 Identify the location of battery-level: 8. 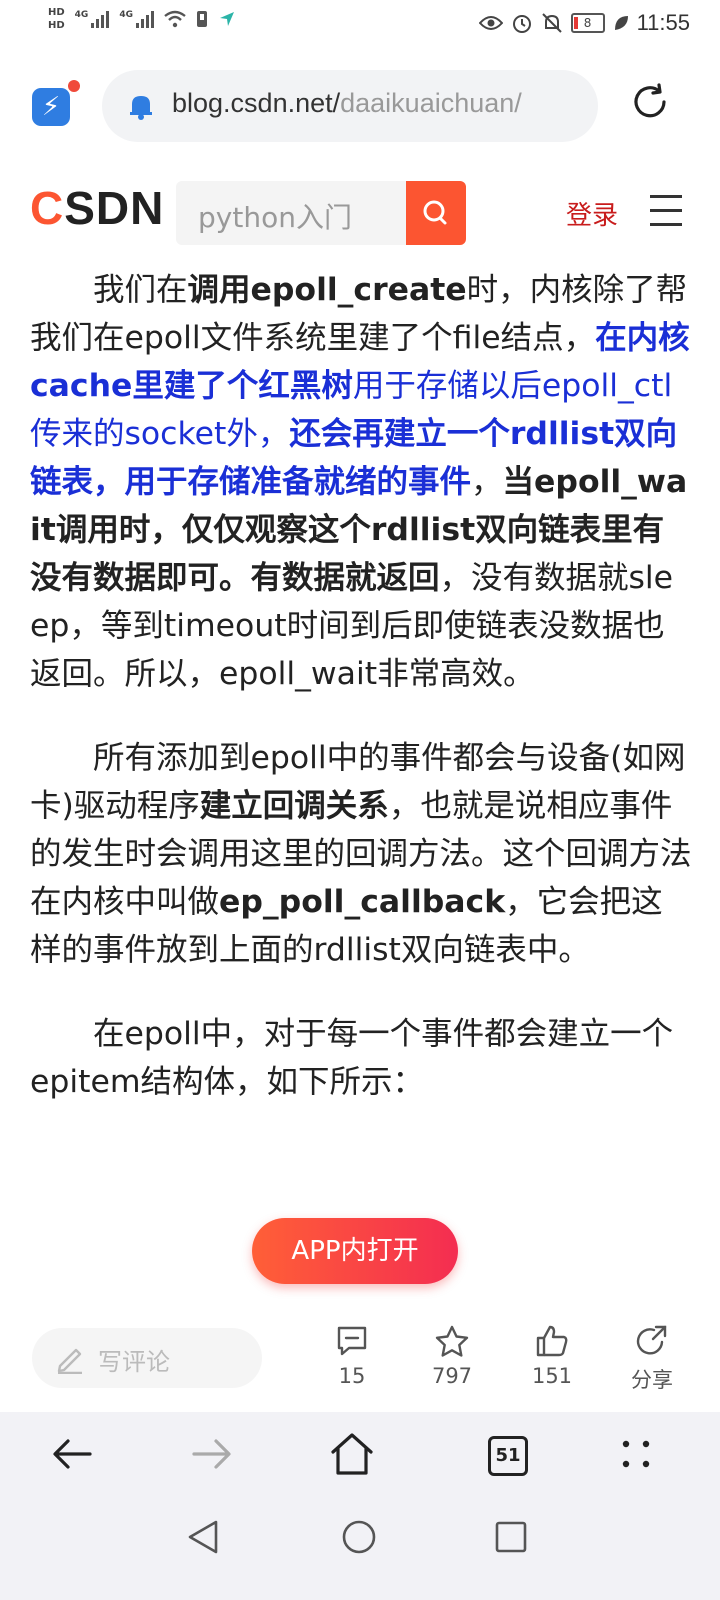
(587, 23).